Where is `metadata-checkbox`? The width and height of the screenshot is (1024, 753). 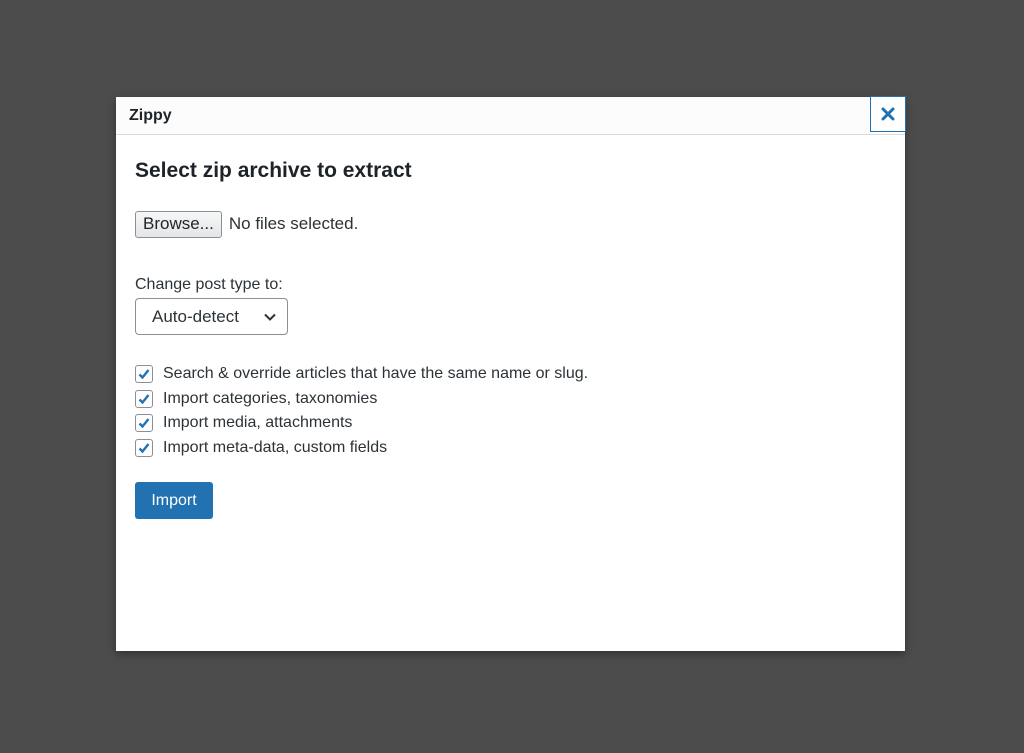
metadata-checkbox is located at coordinates (144, 447).